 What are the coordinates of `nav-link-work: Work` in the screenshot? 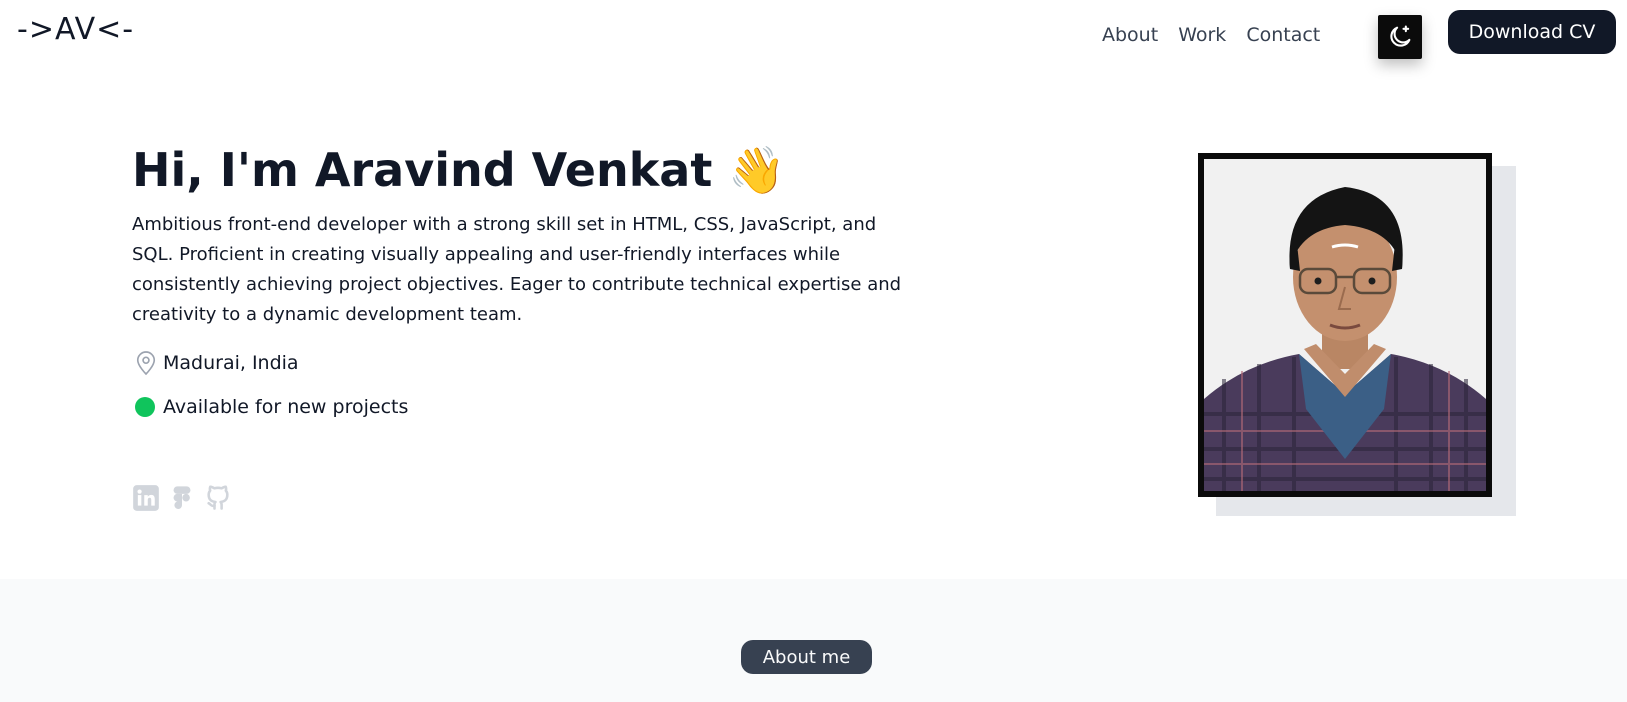 It's located at (1202, 35).